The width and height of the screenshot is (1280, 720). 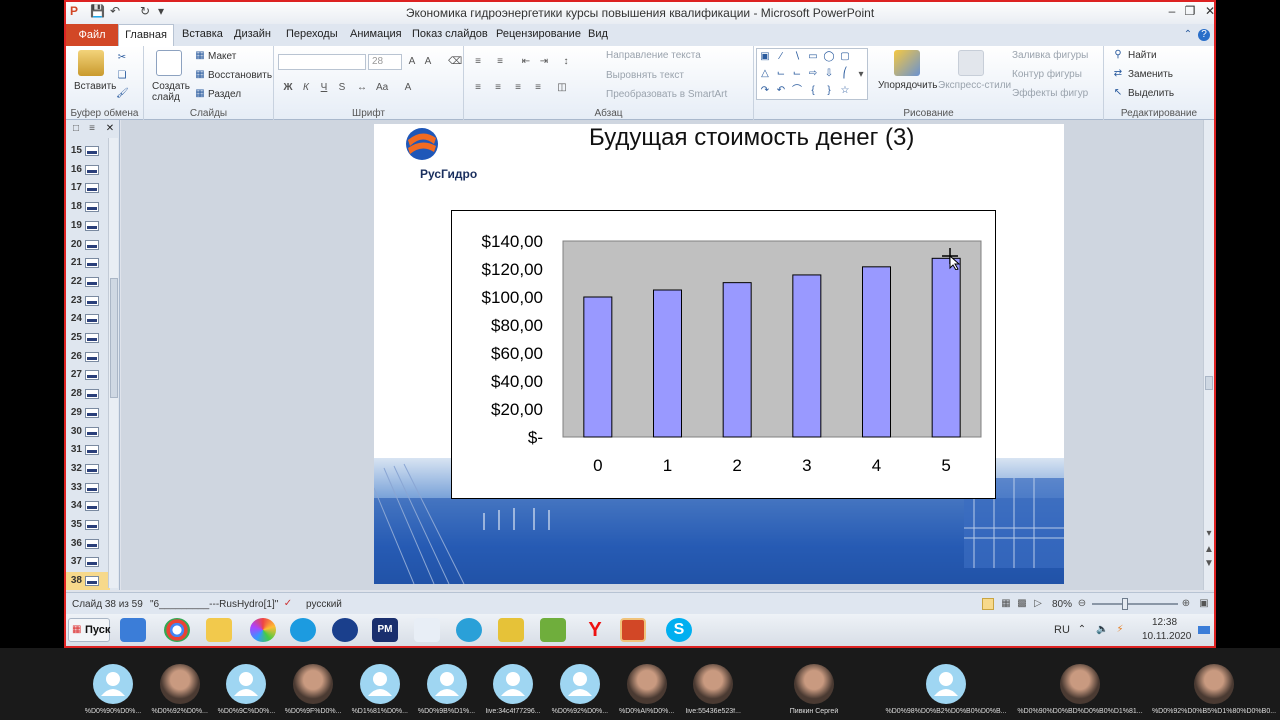 What do you see at coordinates (781, 57) in the screenshot?
I see `line-shape-icon: ∕` at bounding box center [781, 57].